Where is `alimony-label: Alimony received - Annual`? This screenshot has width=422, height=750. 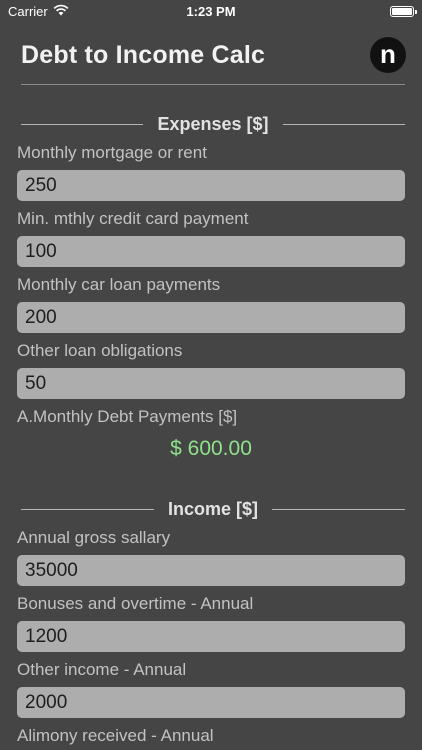
alimony-label: Alimony received - Annual is located at coordinates (115, 735).